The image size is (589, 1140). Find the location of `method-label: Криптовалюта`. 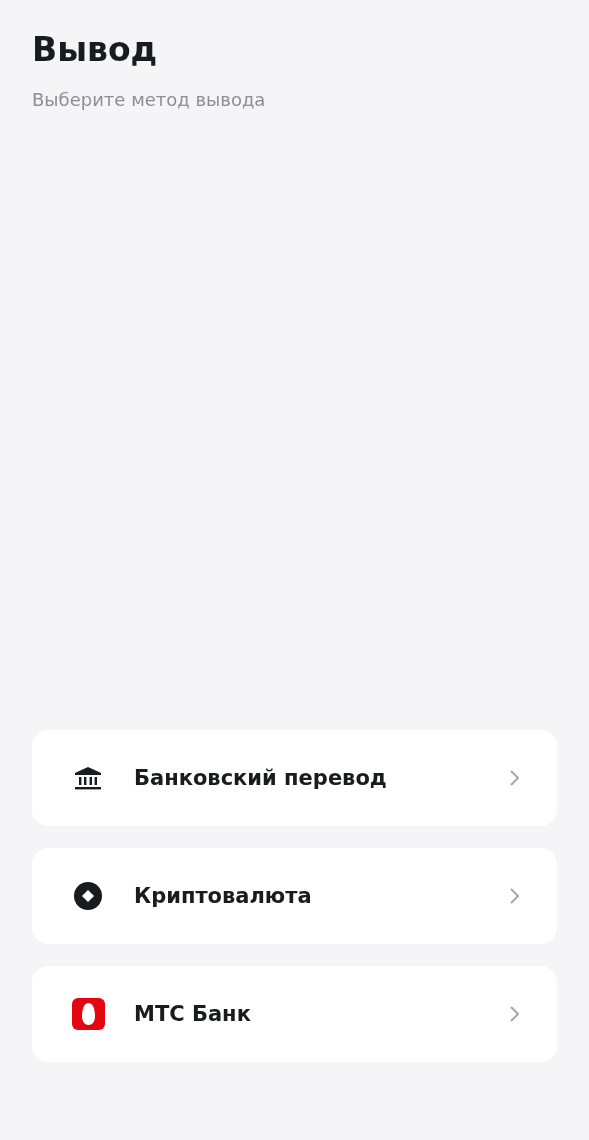

method-label: Криптовалюта is located at coordinates (223, 896).